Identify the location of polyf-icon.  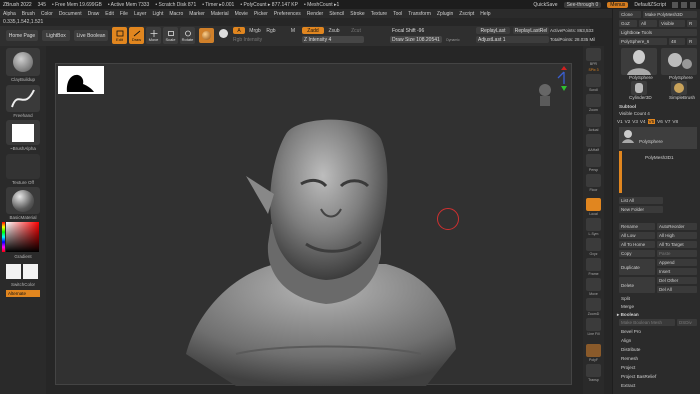
(593, 350).